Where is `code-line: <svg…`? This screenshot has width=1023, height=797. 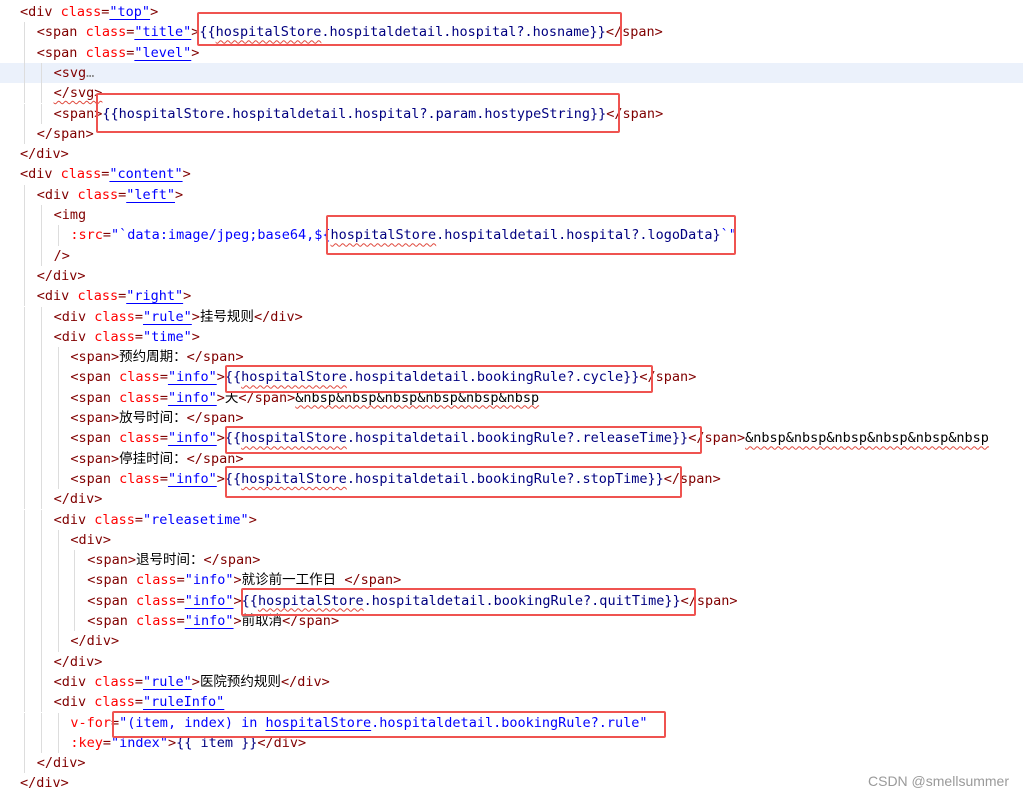 code-line: <svg… is located at coordinates (511, 73).